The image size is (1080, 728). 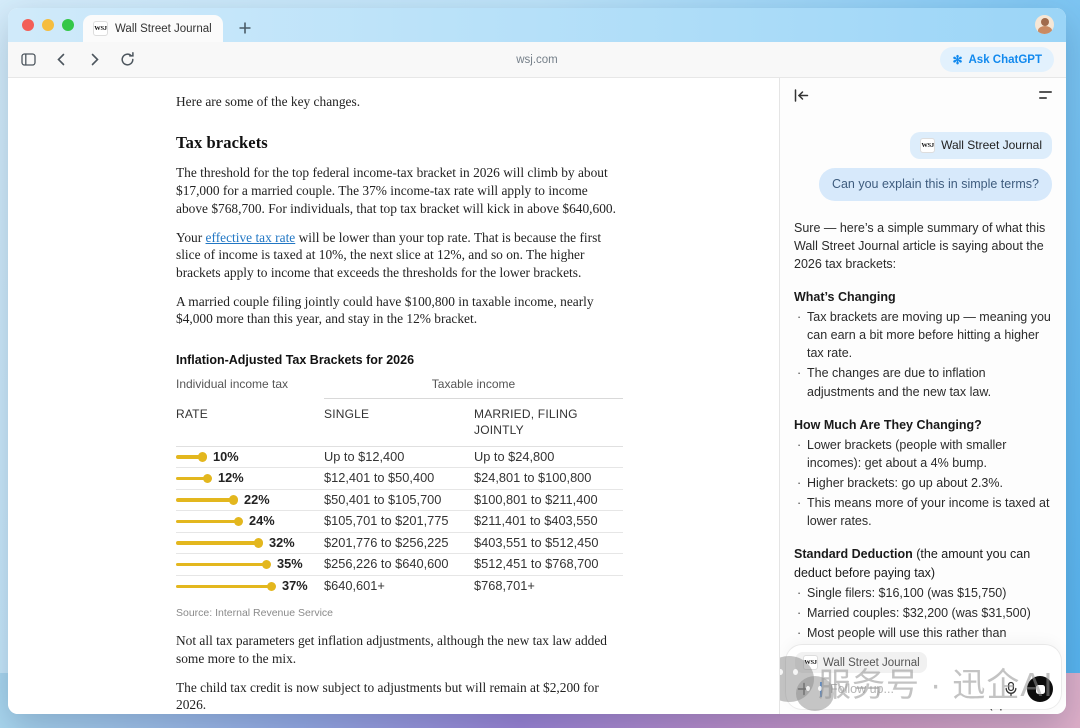 What do you see at coordinates (473, 388) in the screenshot?
I see `table-group-right: Taxable income` at bounding box center [473, 388].